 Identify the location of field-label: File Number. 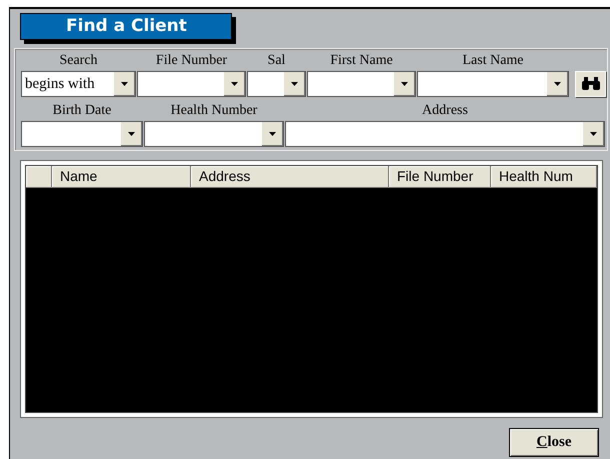
(192, 61).